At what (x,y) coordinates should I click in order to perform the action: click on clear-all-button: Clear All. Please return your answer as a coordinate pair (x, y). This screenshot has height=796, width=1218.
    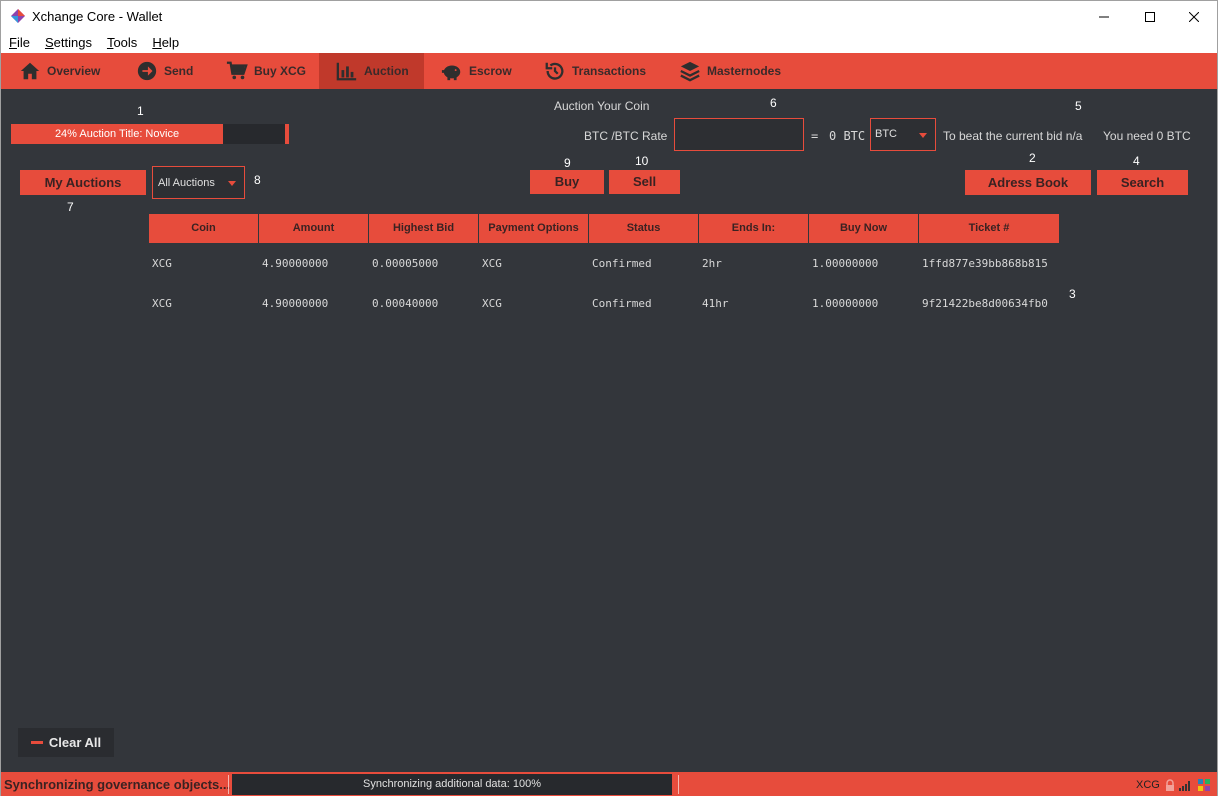
    Looking at the image, I should click on (66, 742).